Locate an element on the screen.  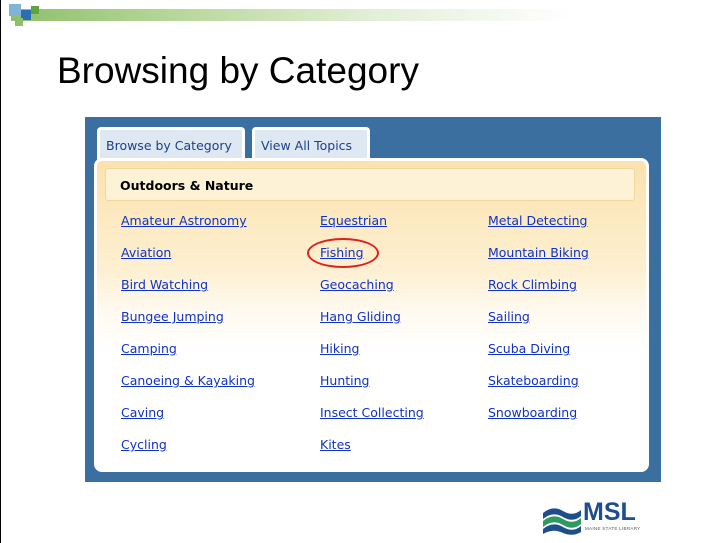
category-link-amateur-astronomy: Amateur Astronomy is located at coordinates (184, 220).